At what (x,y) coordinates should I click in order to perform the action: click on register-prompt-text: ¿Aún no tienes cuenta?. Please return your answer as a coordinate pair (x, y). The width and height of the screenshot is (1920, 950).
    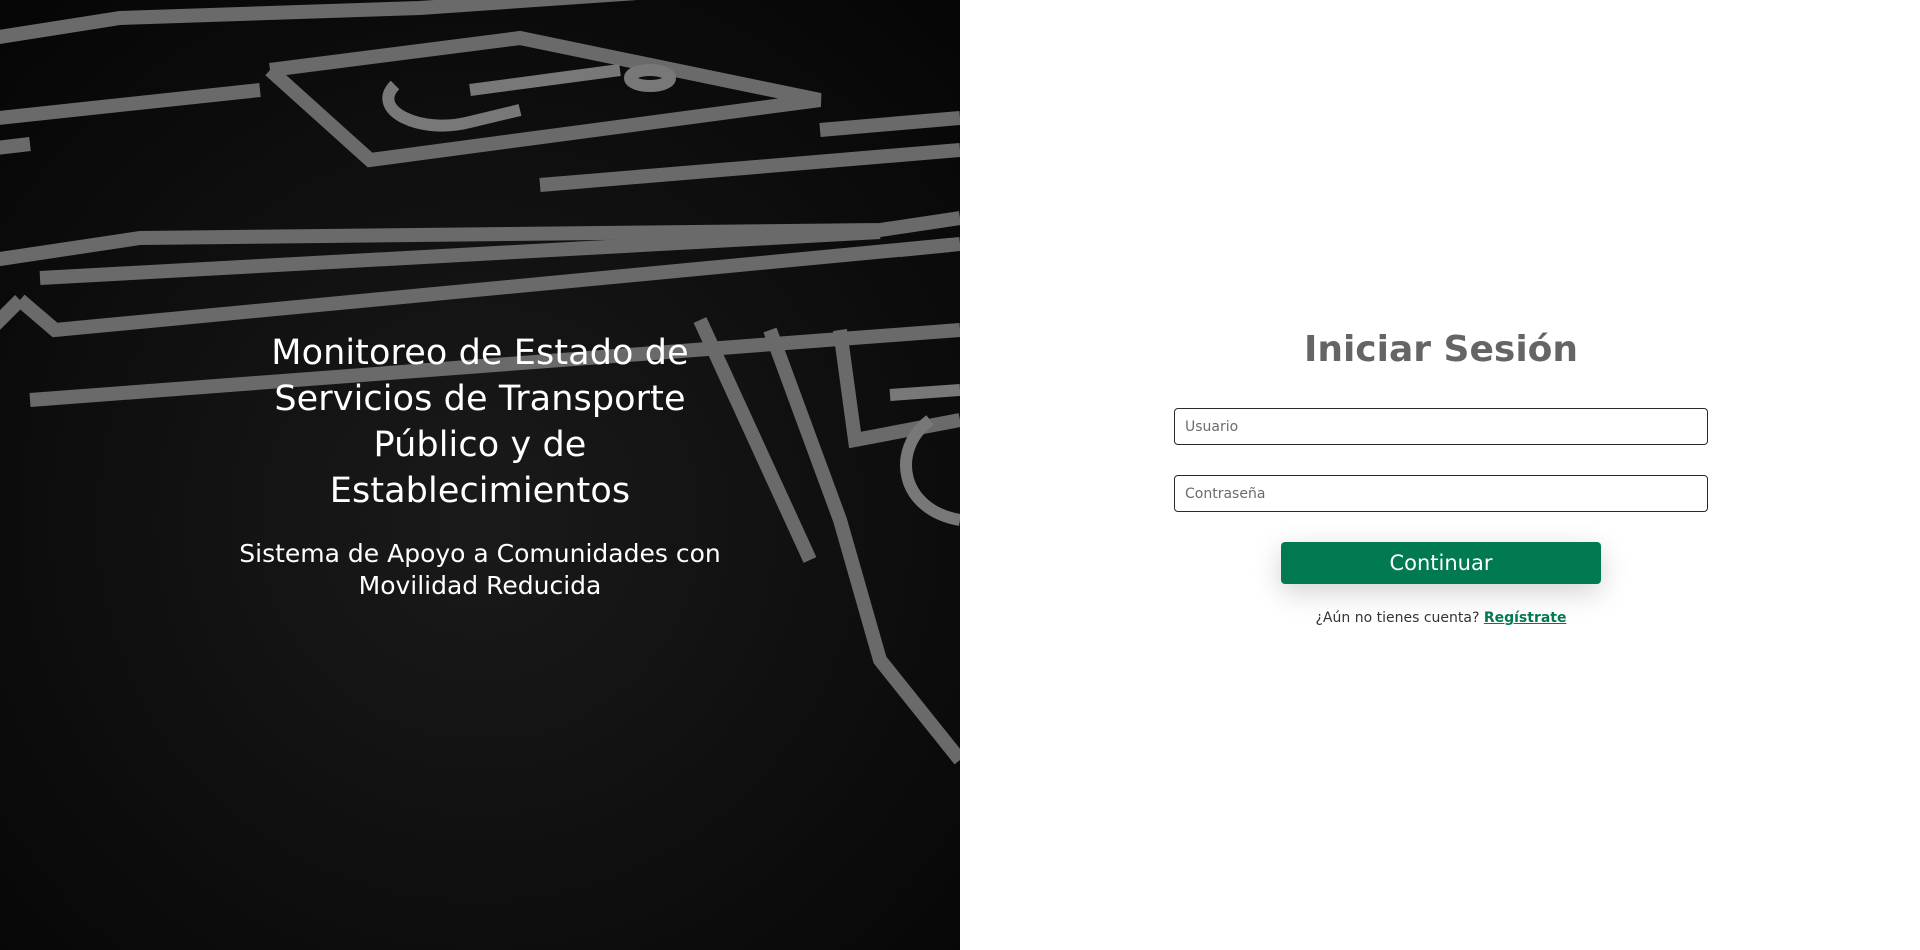
    Looking at the image, I should click on (1397, 618).